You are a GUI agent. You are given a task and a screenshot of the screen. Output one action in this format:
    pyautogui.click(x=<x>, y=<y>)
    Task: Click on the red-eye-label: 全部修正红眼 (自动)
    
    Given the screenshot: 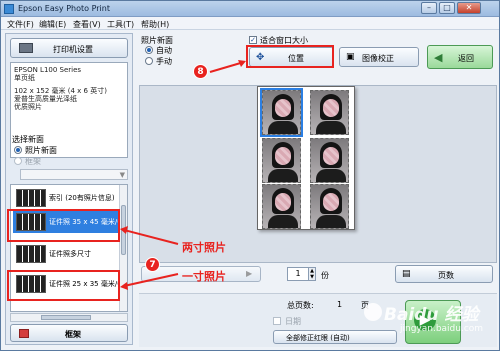 What is the action you would take?
    pyautogui.click(x=318, y=338)
    